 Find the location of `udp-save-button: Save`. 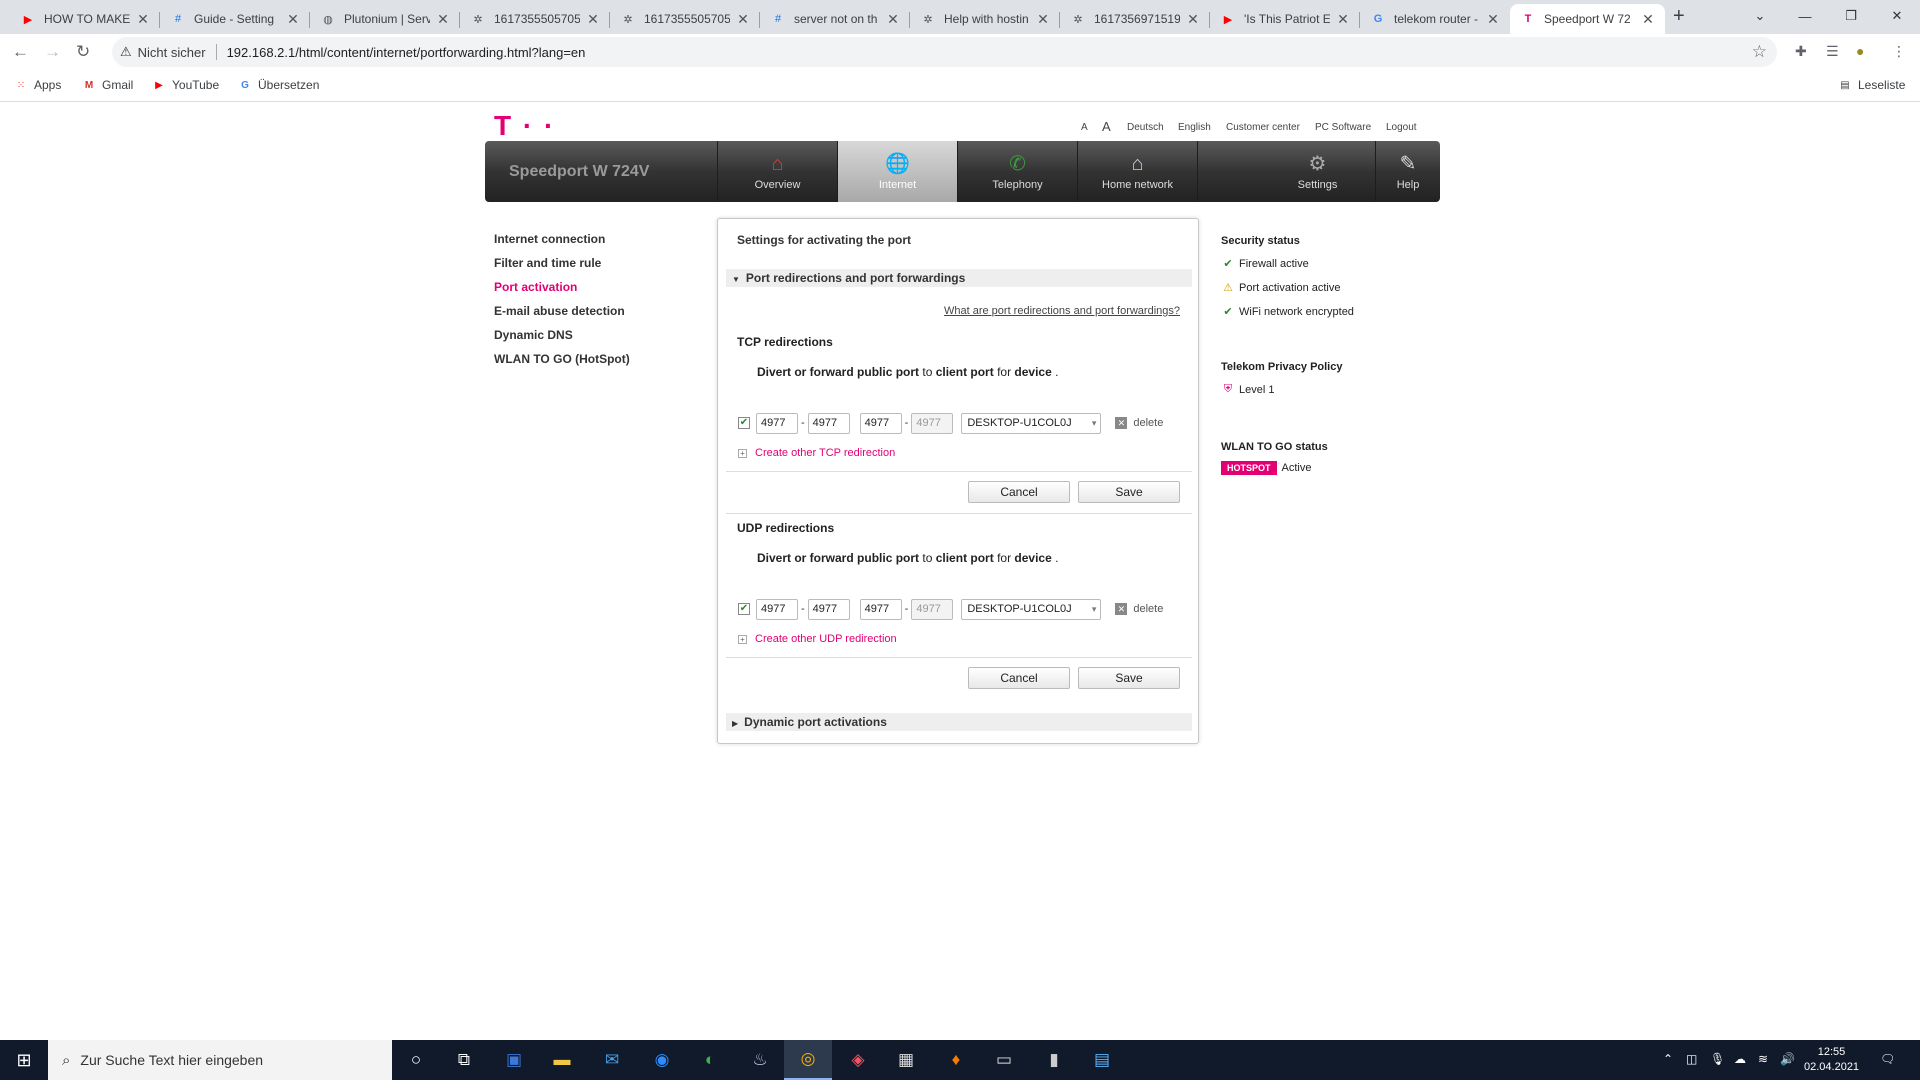

udp-save-button: Save is located at coordinates (1129, 678).